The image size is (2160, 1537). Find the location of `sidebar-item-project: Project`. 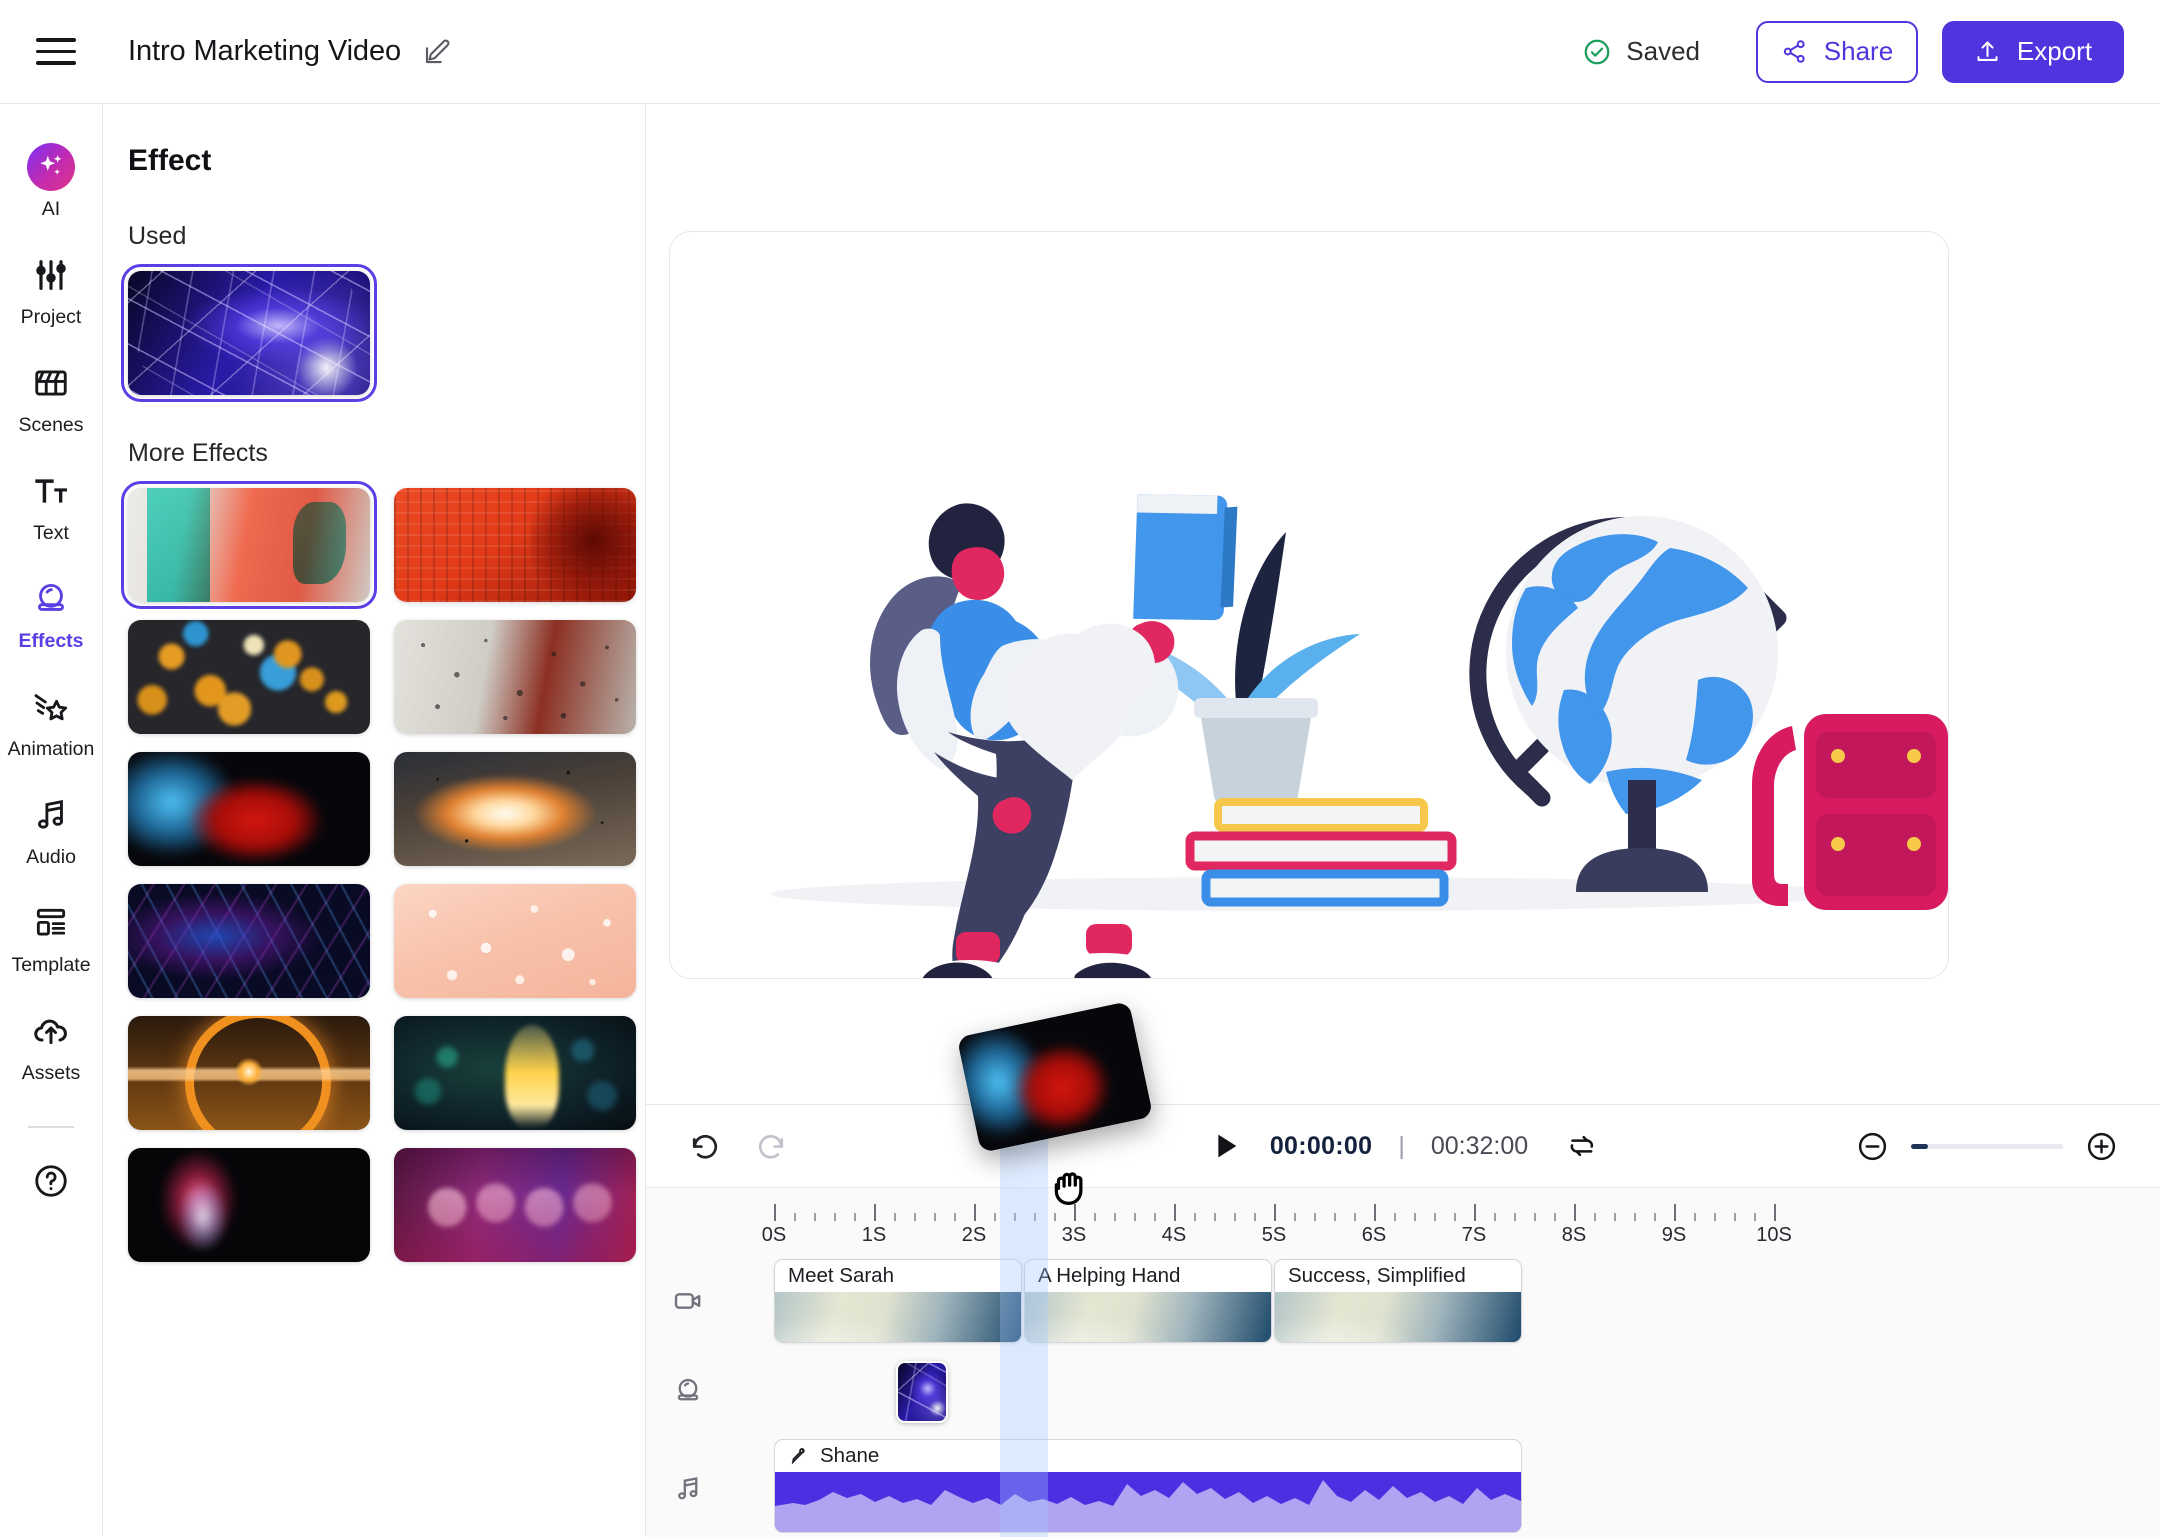

sidebar-item-project: Project is located at coordinates (51, 290).